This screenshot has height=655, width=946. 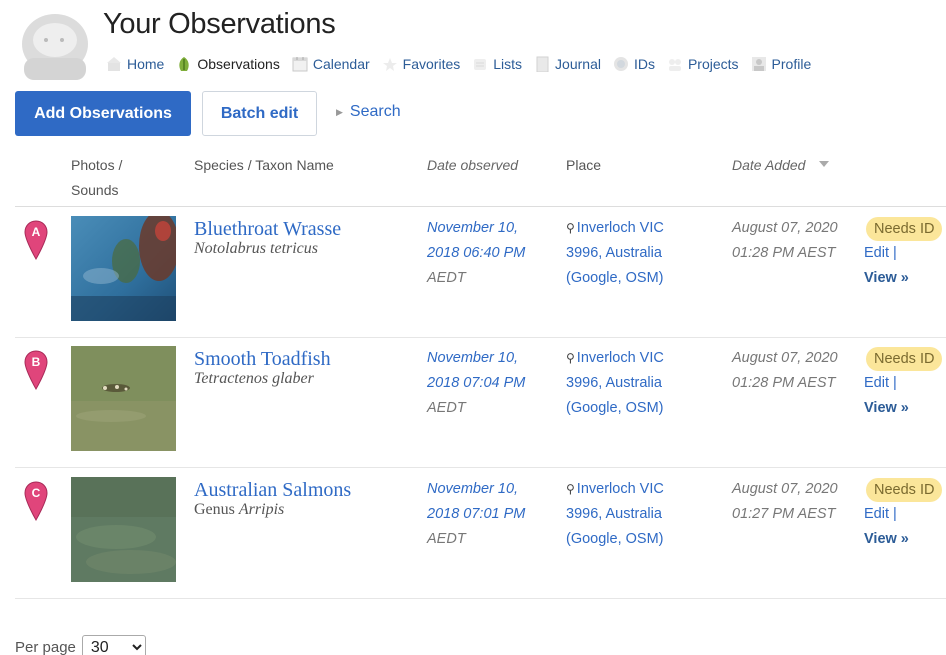 I want to click on header-photos-line1: Photos /, so click(x=97, y=165).